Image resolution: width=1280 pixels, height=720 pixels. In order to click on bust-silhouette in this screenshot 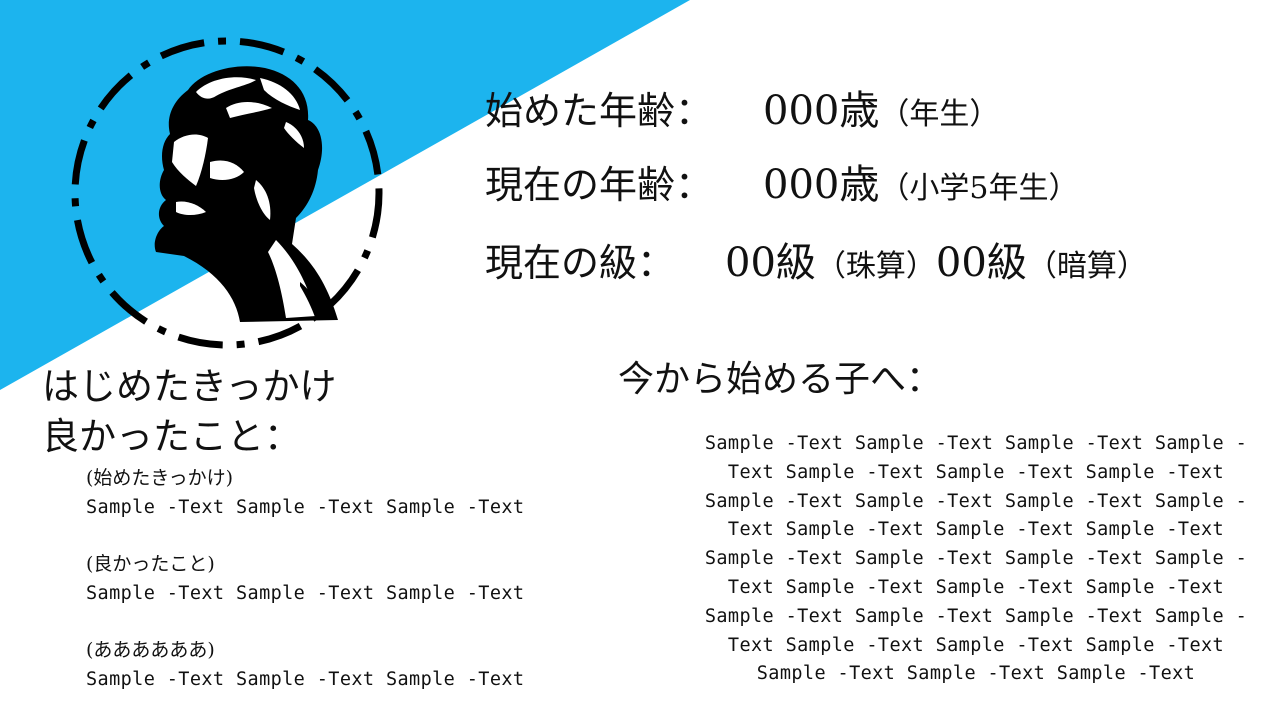, I will do `click(246, 194)`.